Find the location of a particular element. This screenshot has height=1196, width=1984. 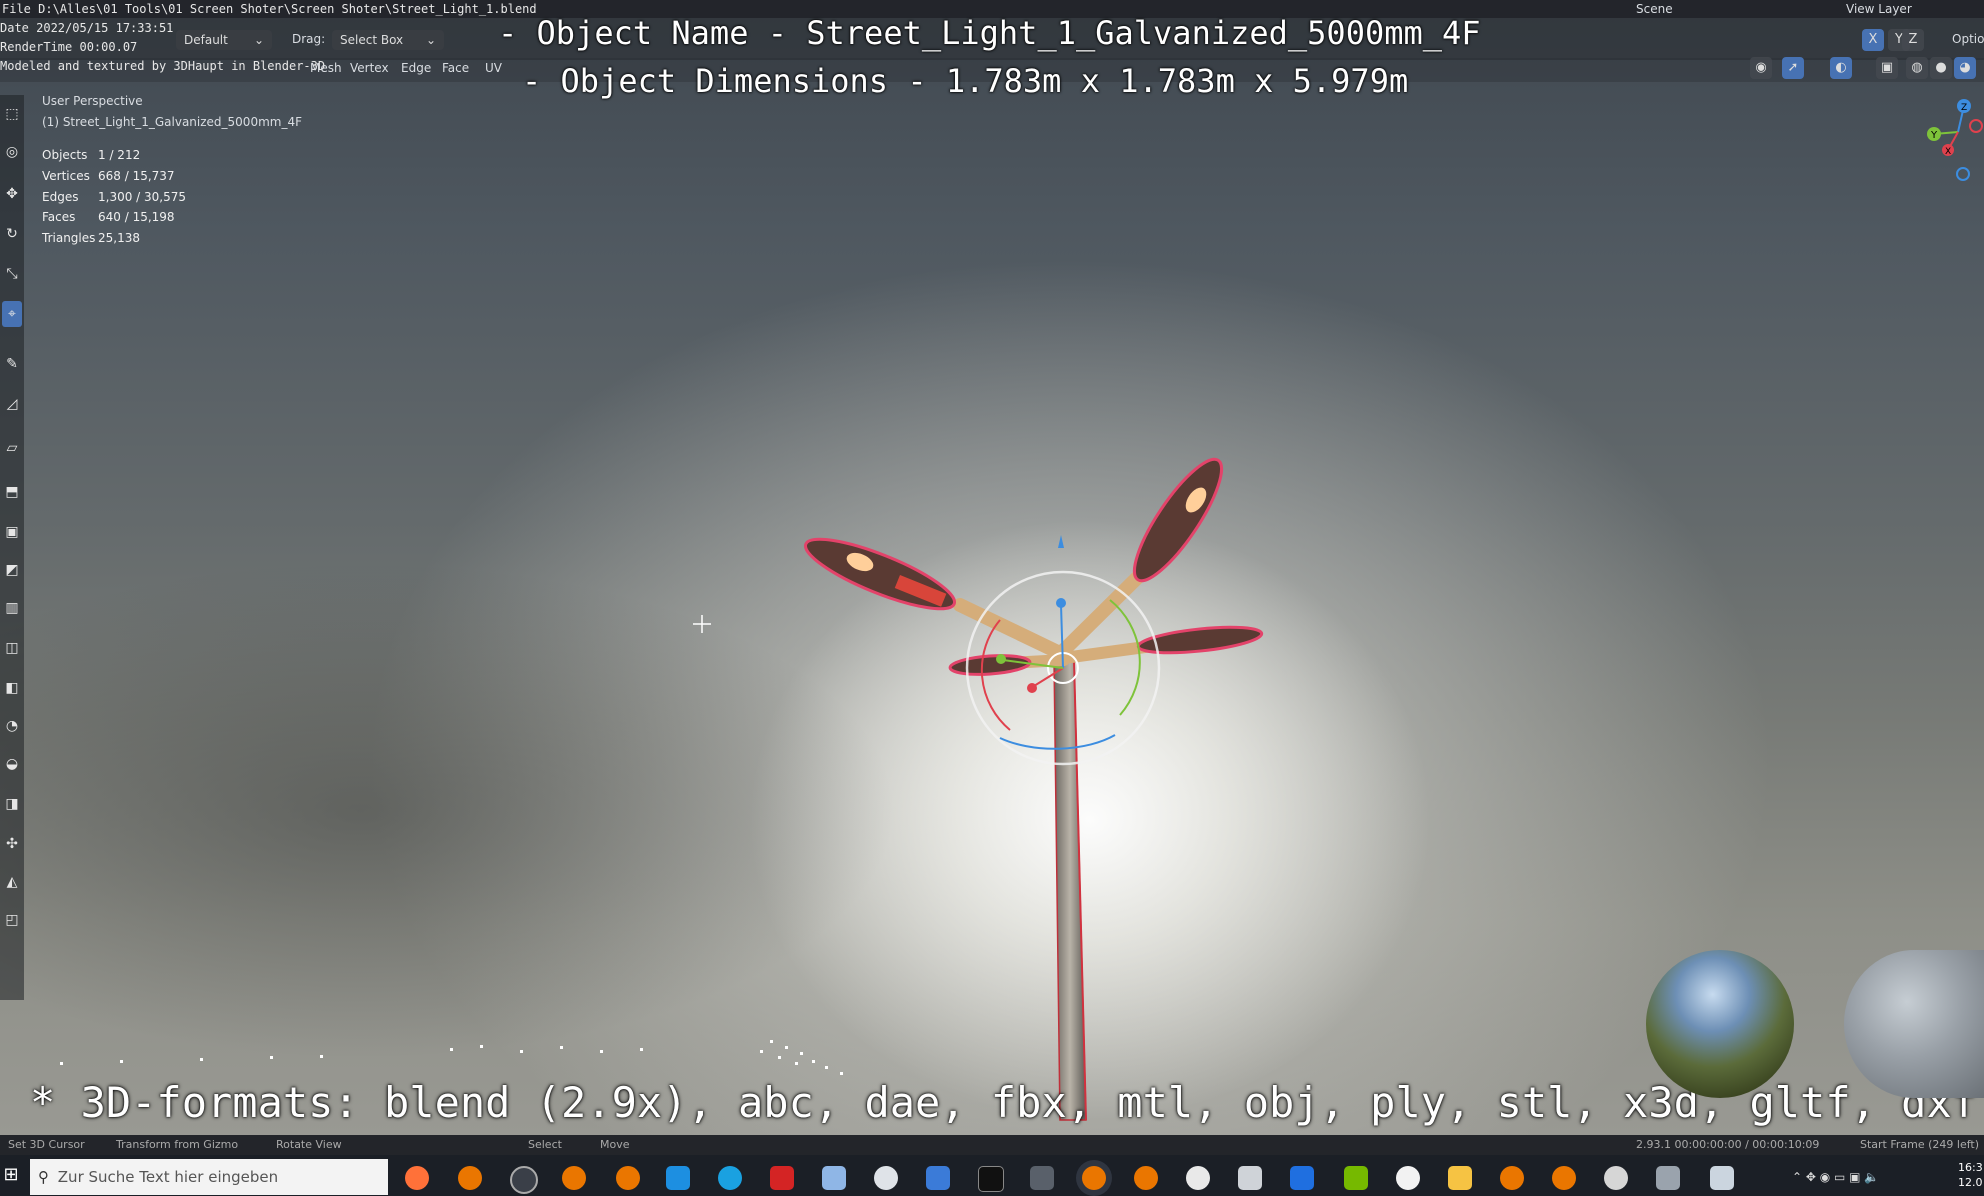

extrude-tool-icon: ⬒ is located at coordinates (12, 492).